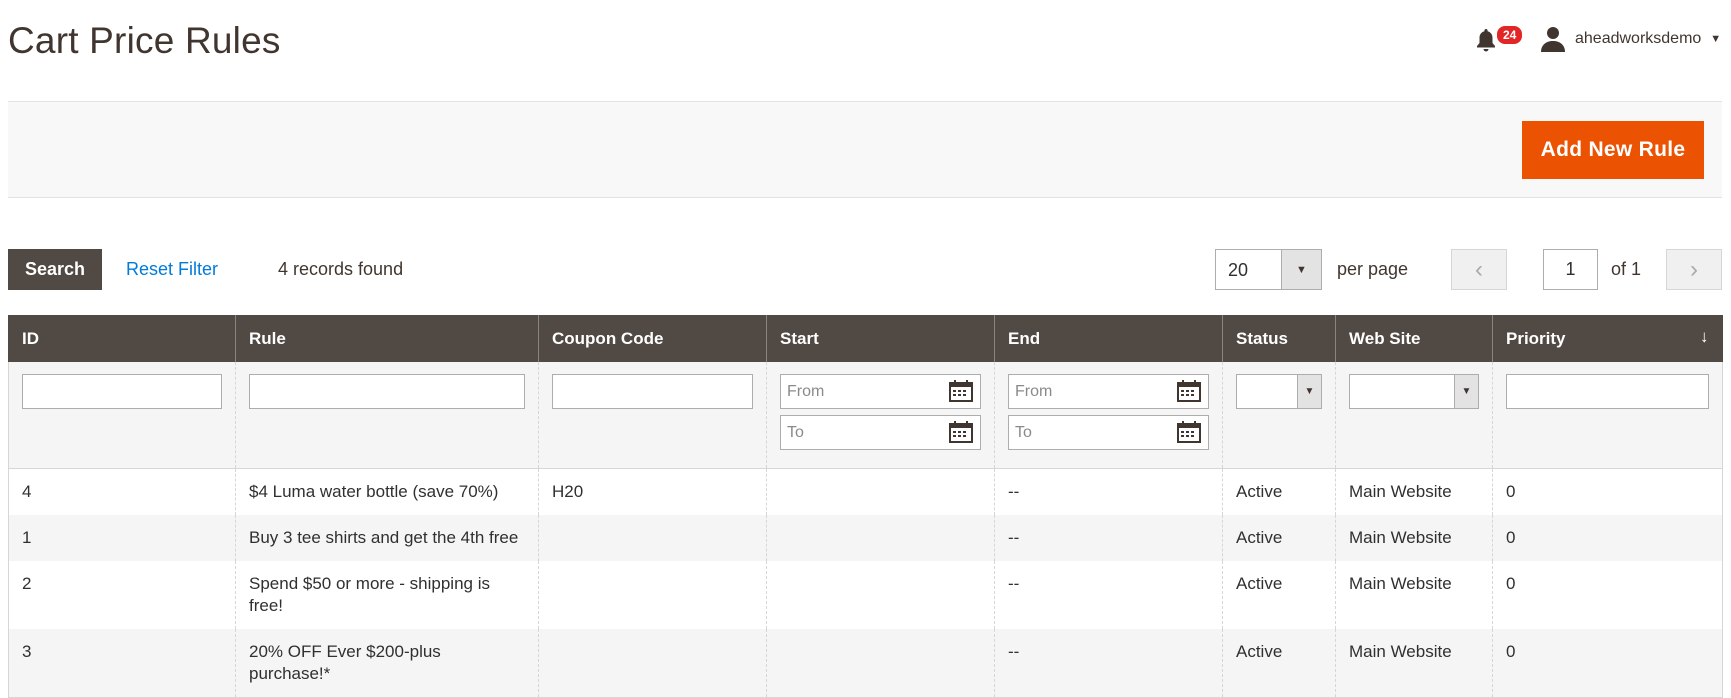 This screenshot has width=1731, height=698. I want to click on next-page-button: ›, so click(1694, 269).